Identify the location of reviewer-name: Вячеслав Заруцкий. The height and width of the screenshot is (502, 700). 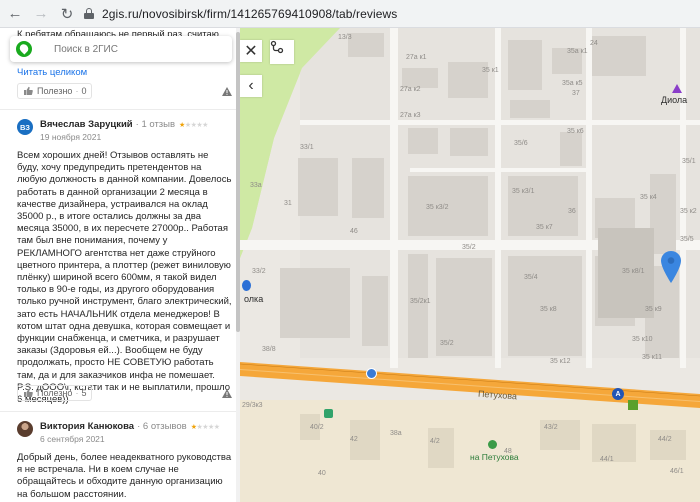
(86, 124).